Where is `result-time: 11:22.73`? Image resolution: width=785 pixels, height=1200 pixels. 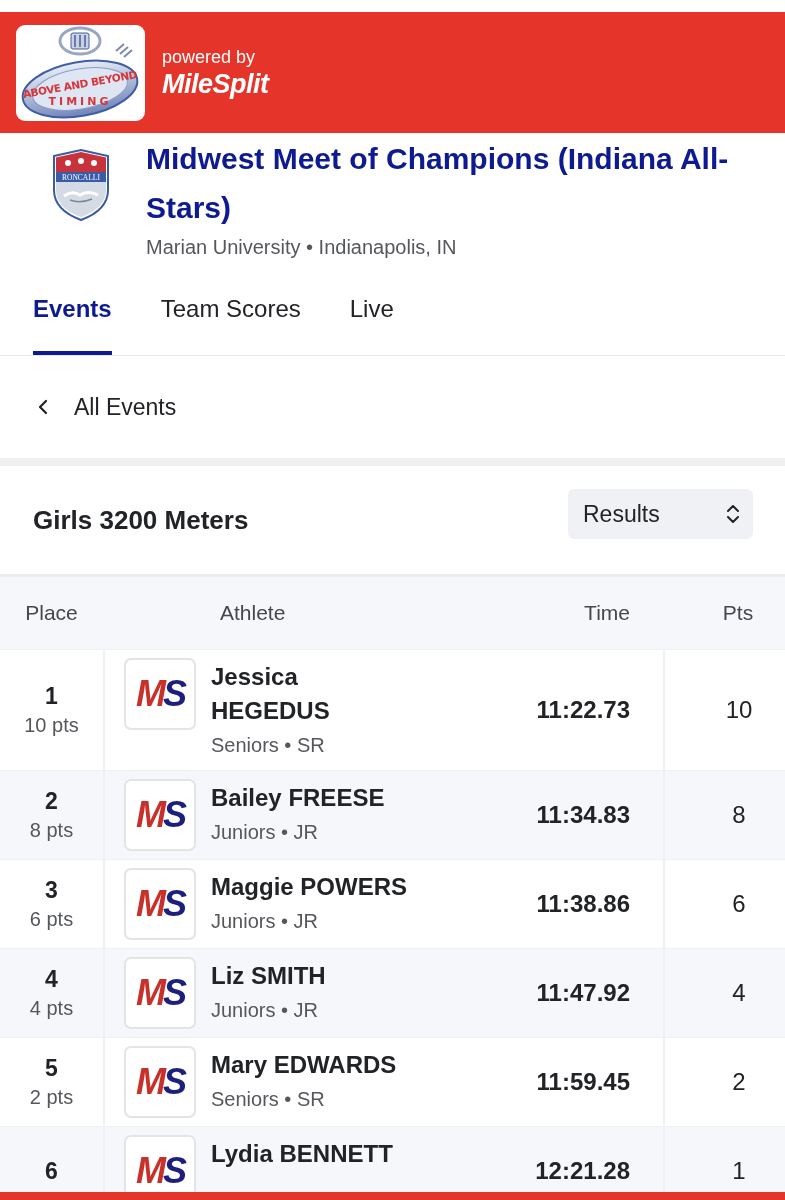
result-time: 11:22.73 is located at coordinates (583, 710).